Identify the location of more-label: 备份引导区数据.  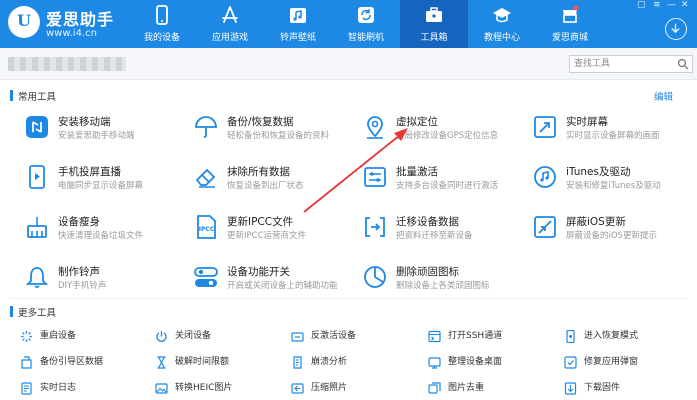
(72, 362).